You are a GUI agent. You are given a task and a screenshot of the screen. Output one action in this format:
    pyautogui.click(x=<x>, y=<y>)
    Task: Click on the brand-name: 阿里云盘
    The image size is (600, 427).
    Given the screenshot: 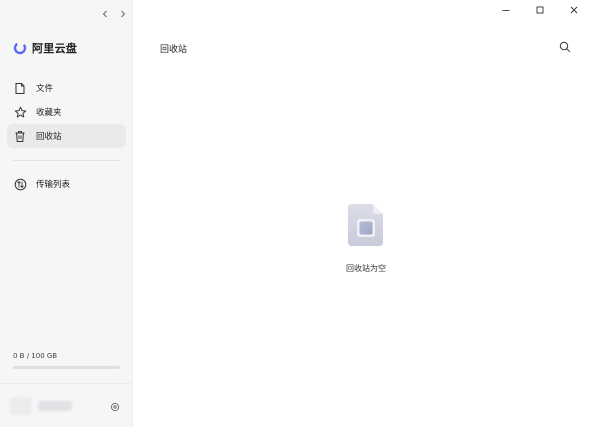 What is the action you would take?
    pyautogui.click(x=55, y=48)
    